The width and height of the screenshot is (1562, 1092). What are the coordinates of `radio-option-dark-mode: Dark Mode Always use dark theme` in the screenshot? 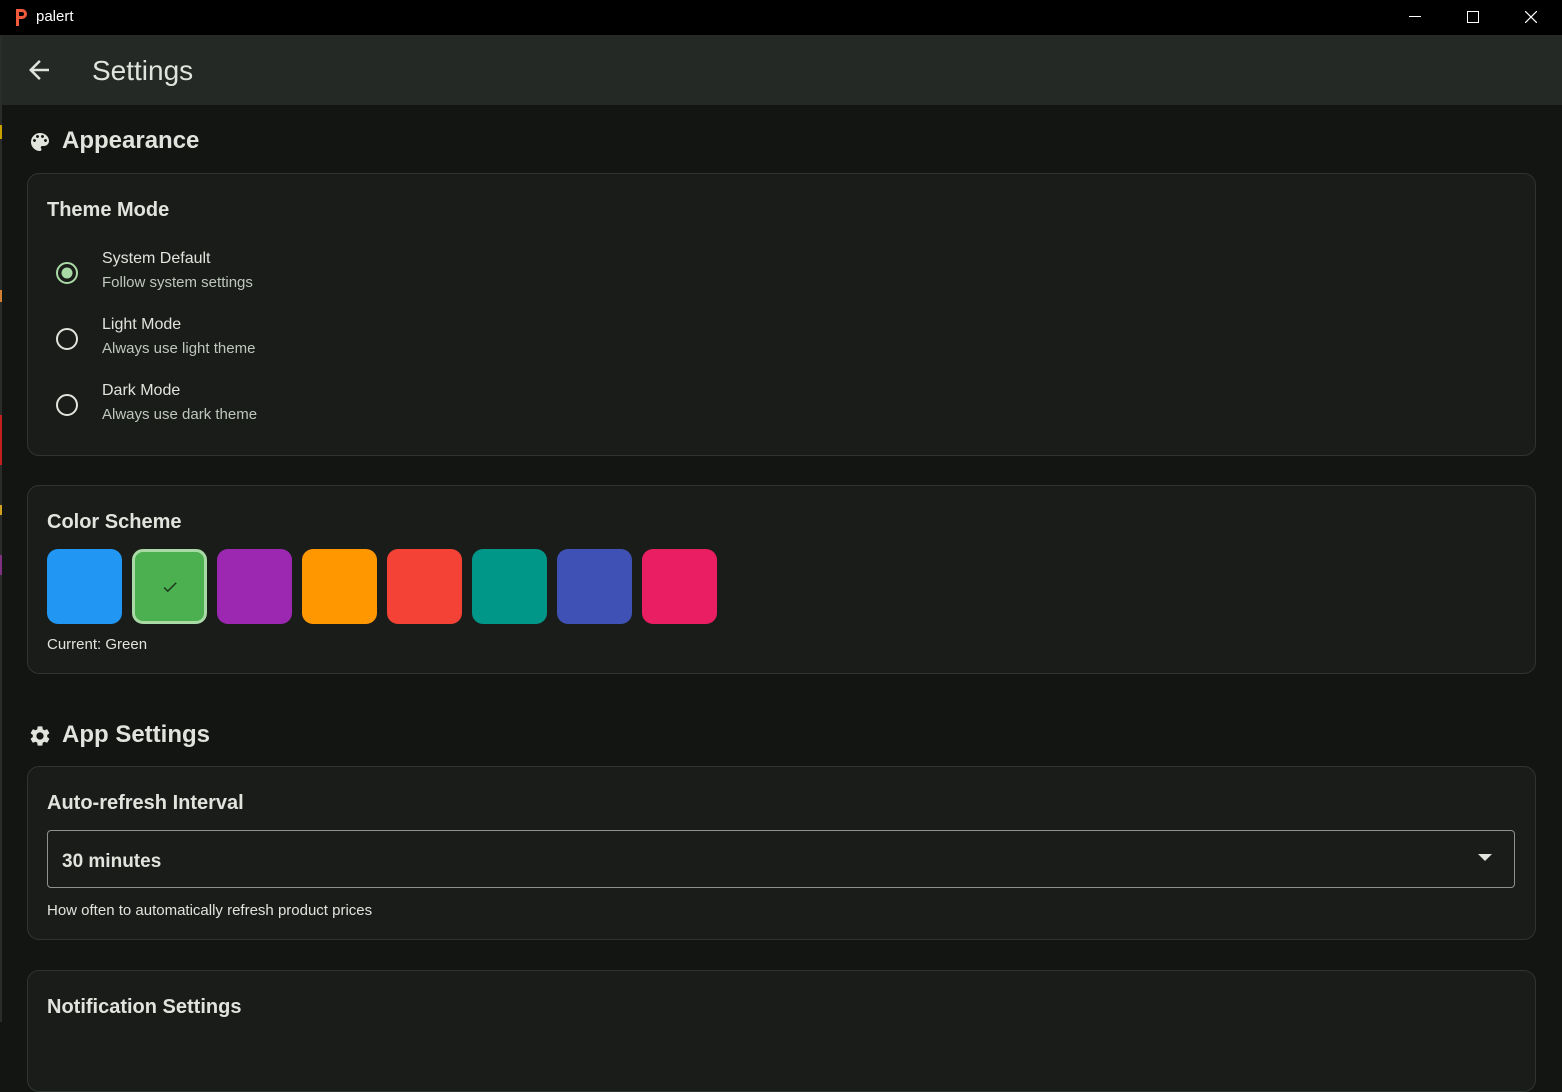 It's located at (781, 412).